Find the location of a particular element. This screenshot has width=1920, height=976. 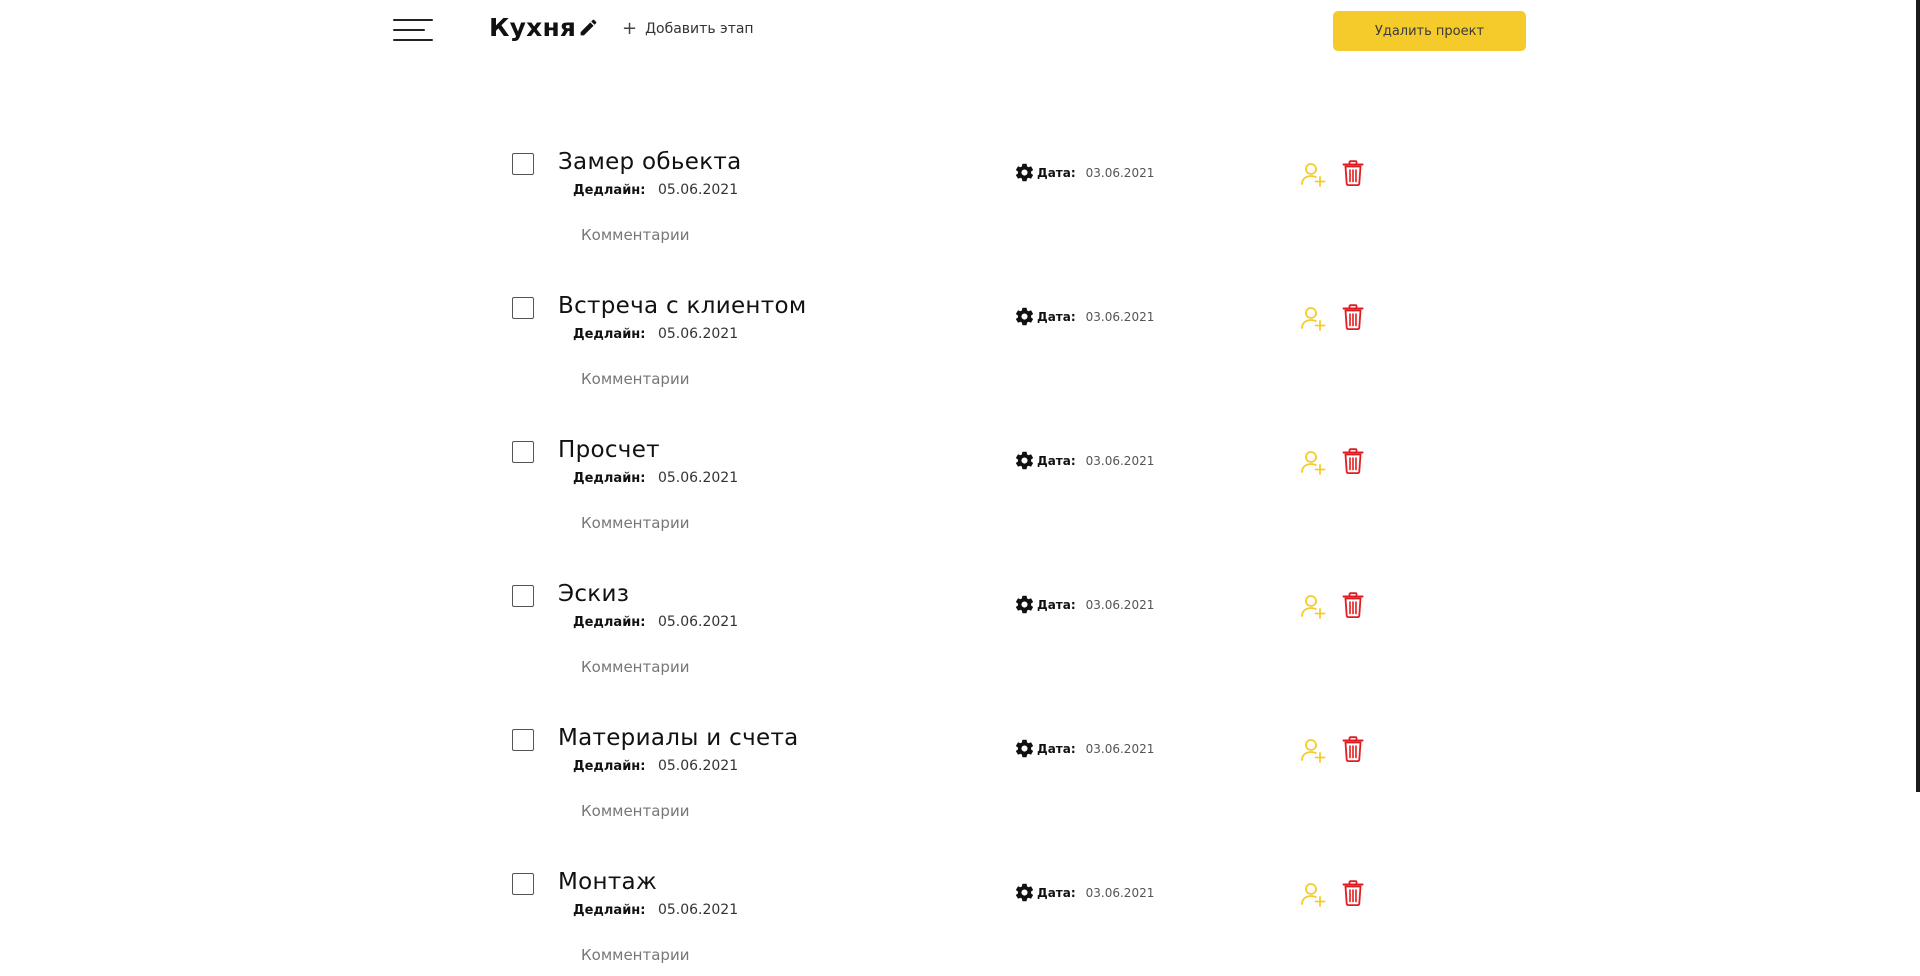

hamburger-menu-icon is located at coordinates (414, 31).